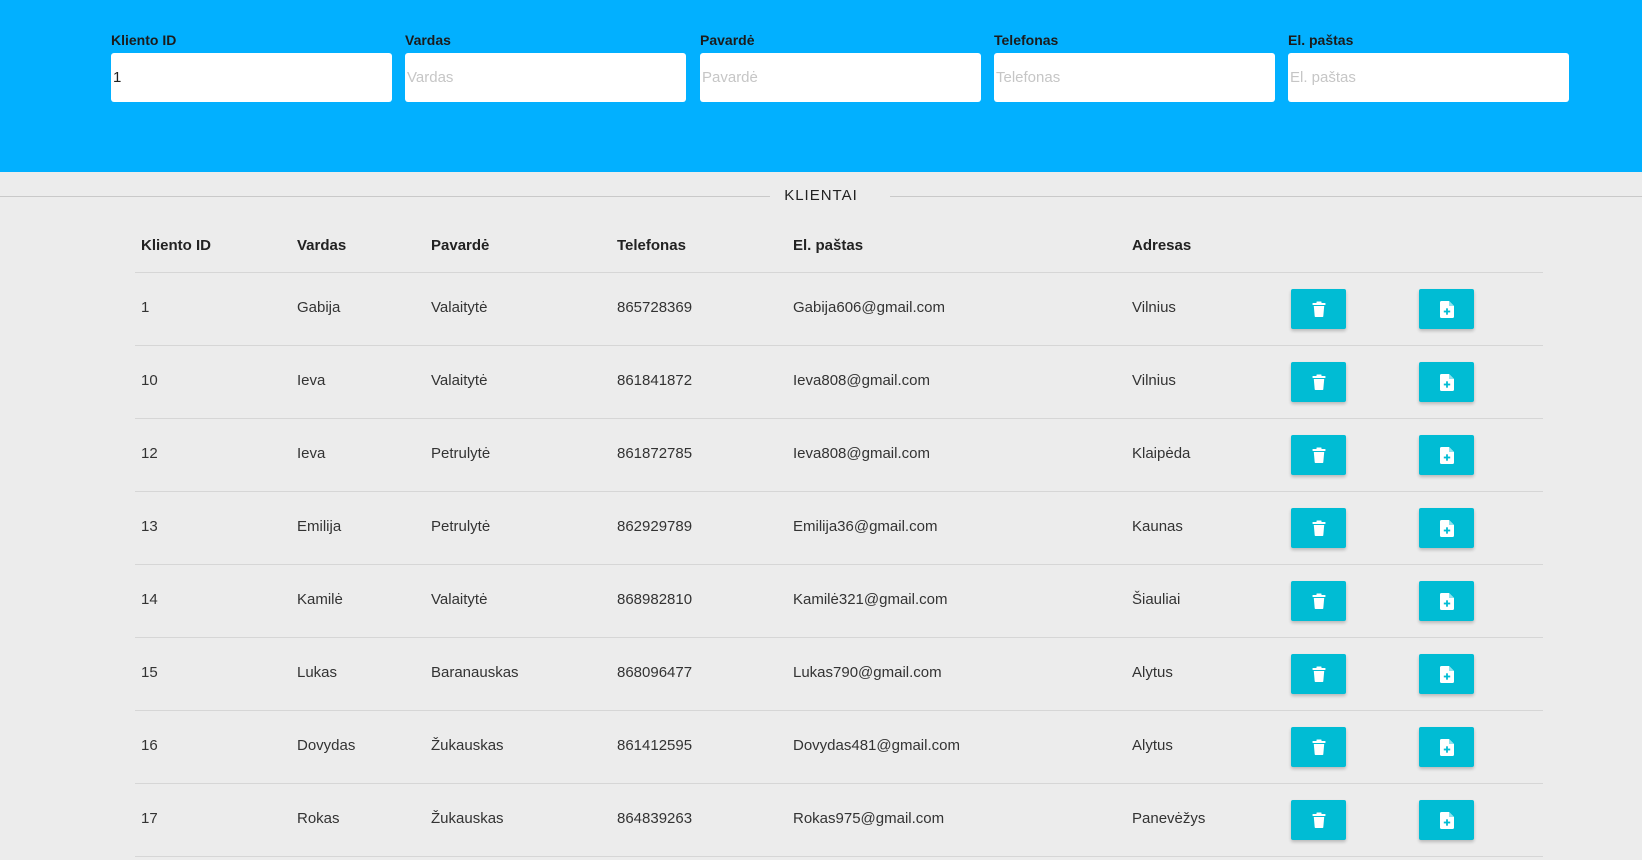 This screenshot has width=1642, height=860. What do you see at coordinates (1134, 77) in the screenshot?
I see `phone-input` at bounding box center [1134, 77].